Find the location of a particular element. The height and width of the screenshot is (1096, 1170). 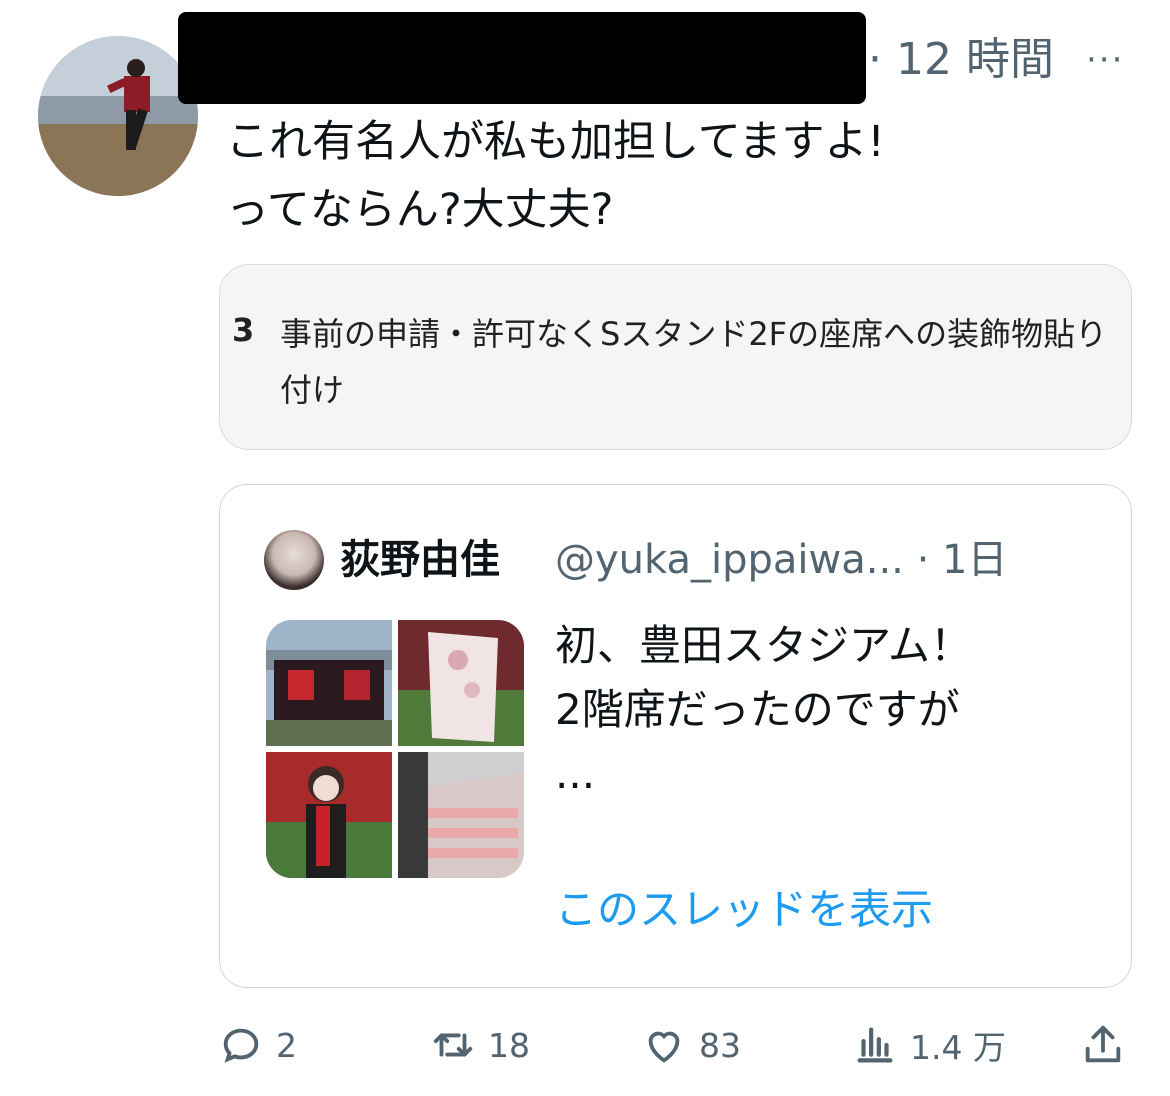

views-button: 1.4 万 is located at coordinates (929, 1045).